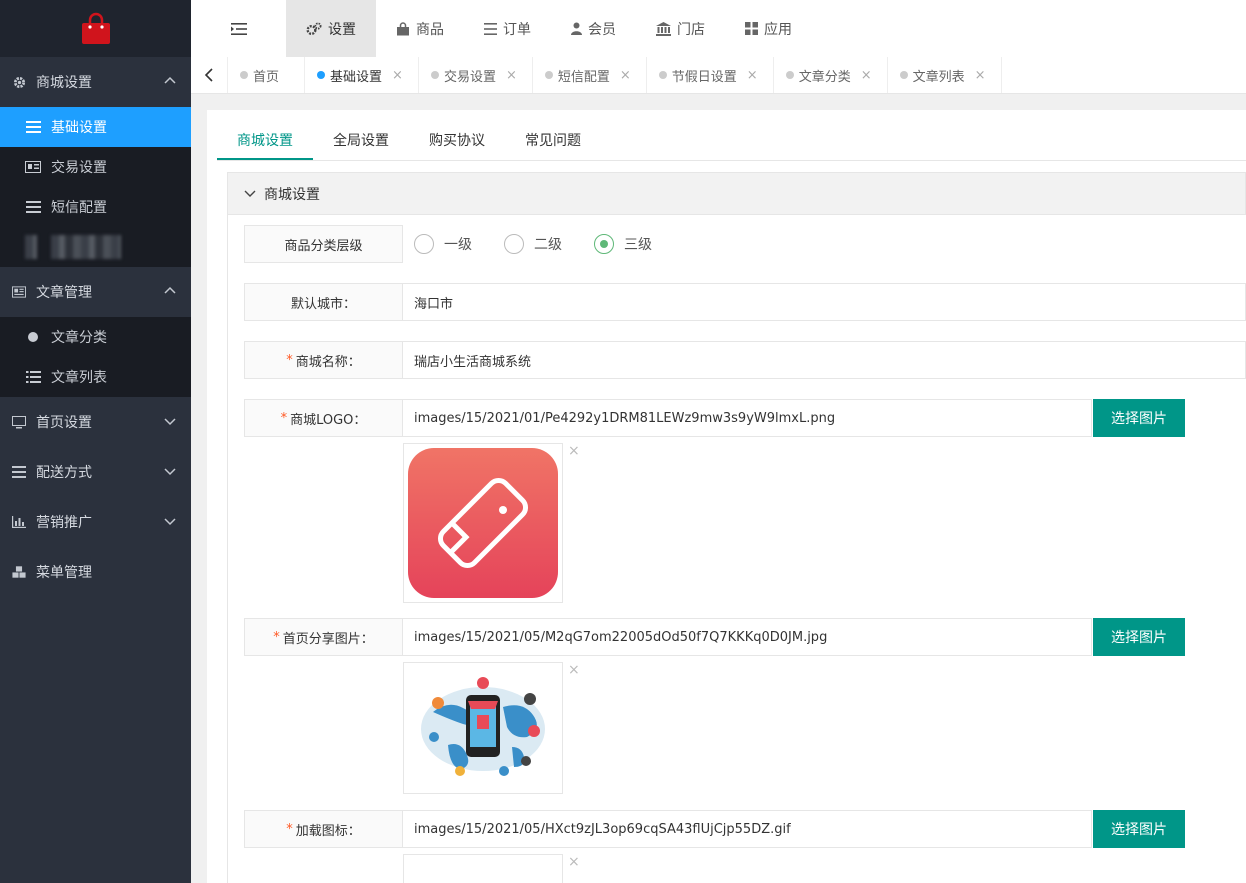 Image resolution: width=1246 pixels, height=883 pixels. Describe the element at coordinates (265, 141) in the screenshot. I see `subtab-shop-settings: 商城设置` at that location.